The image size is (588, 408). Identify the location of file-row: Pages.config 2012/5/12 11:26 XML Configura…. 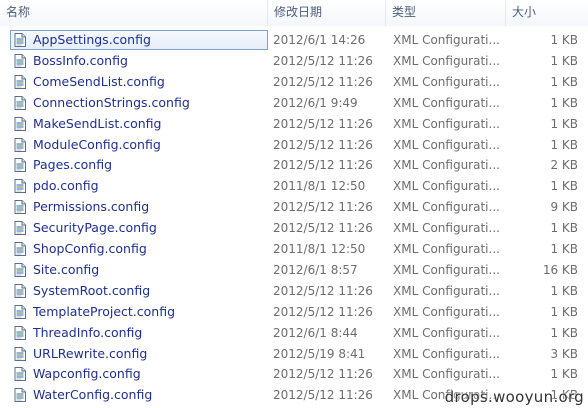
(294, 165).